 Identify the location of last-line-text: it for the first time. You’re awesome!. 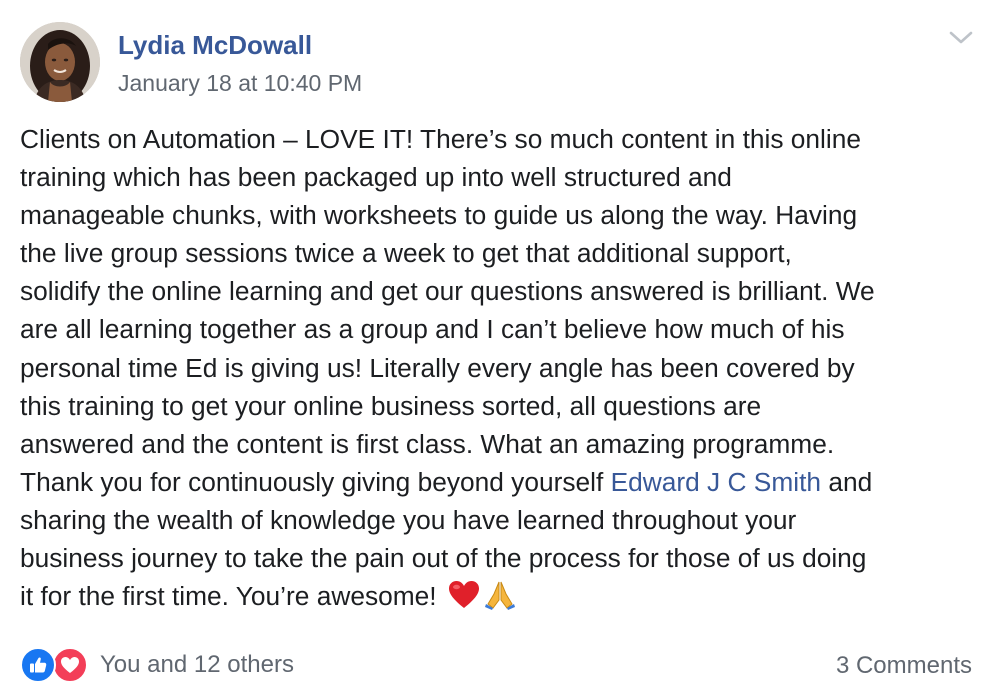
(232, 596).